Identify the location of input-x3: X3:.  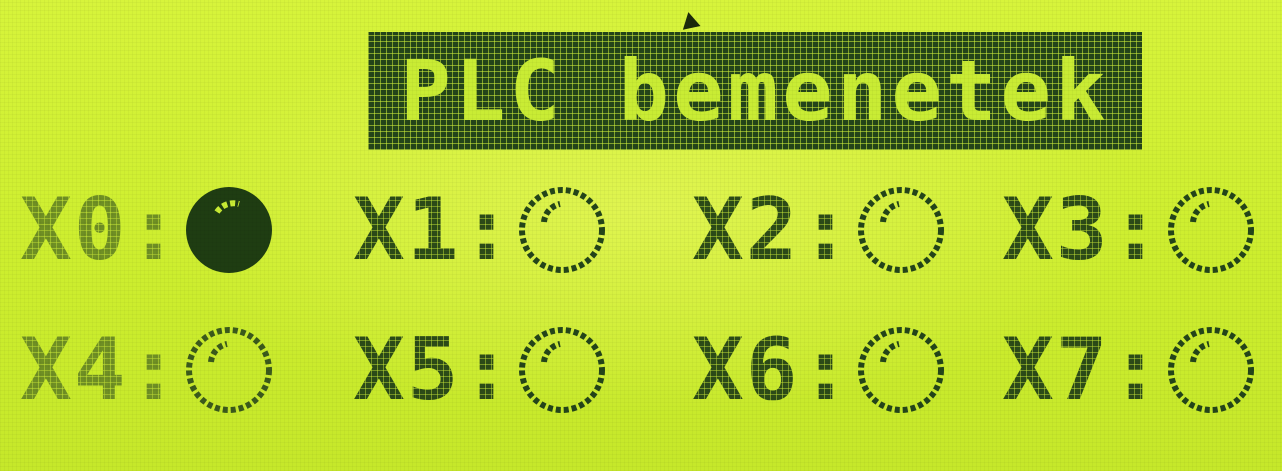
(1129, 230).